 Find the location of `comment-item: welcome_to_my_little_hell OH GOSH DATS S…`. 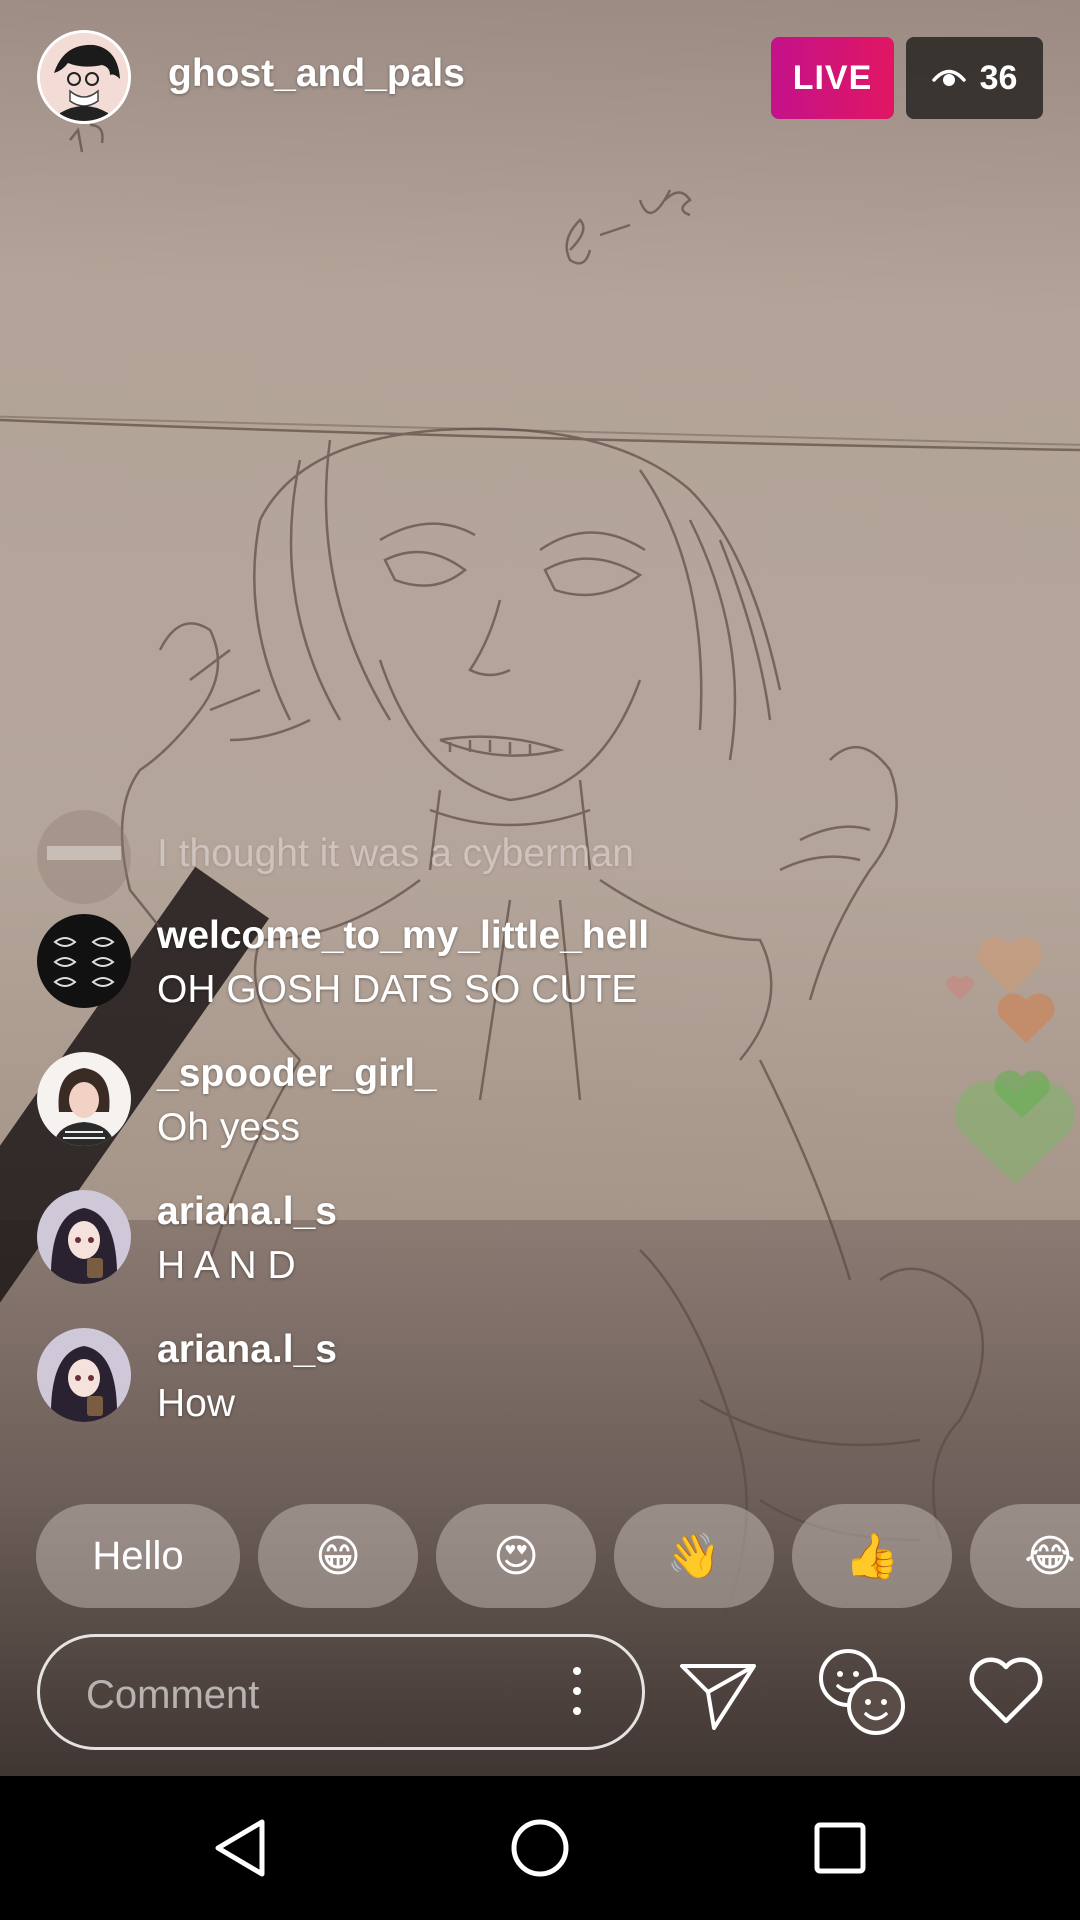

comment-item: welcome_to_my_little_hell OH GOSH DATS S… is located at coordinates (487, 969).